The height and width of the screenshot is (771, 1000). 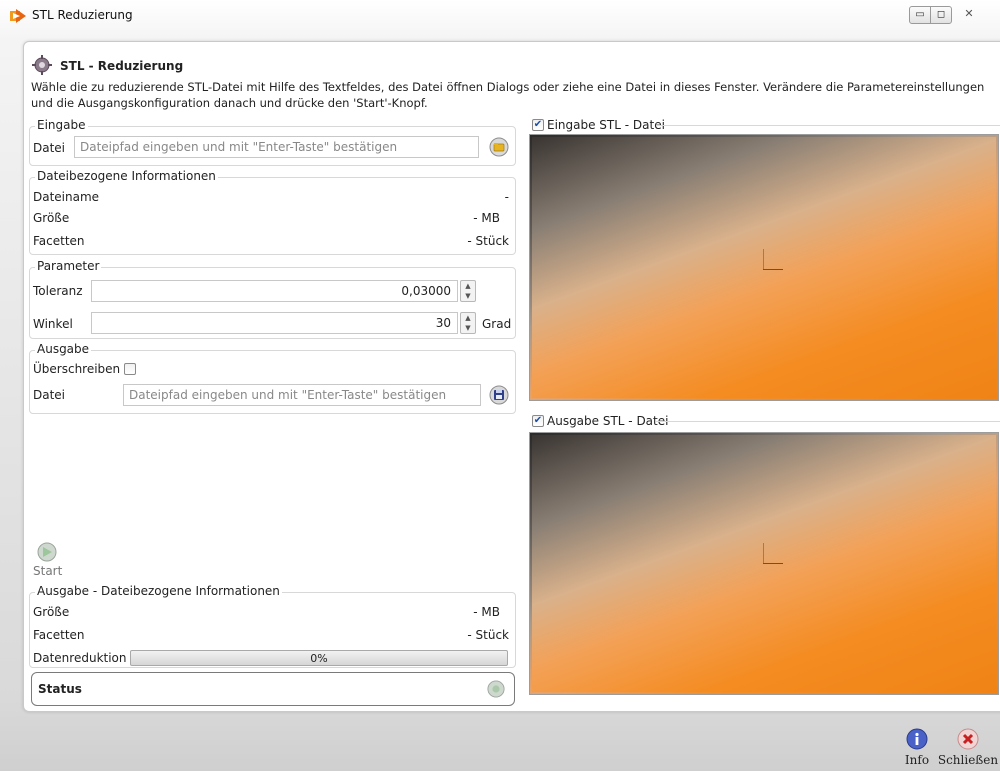 I want to click on eingabe-group-label: Eingabe, so click(x=61, y=125).